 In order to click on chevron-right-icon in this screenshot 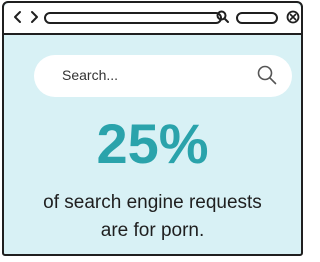, I will do `click(34, 17)`.